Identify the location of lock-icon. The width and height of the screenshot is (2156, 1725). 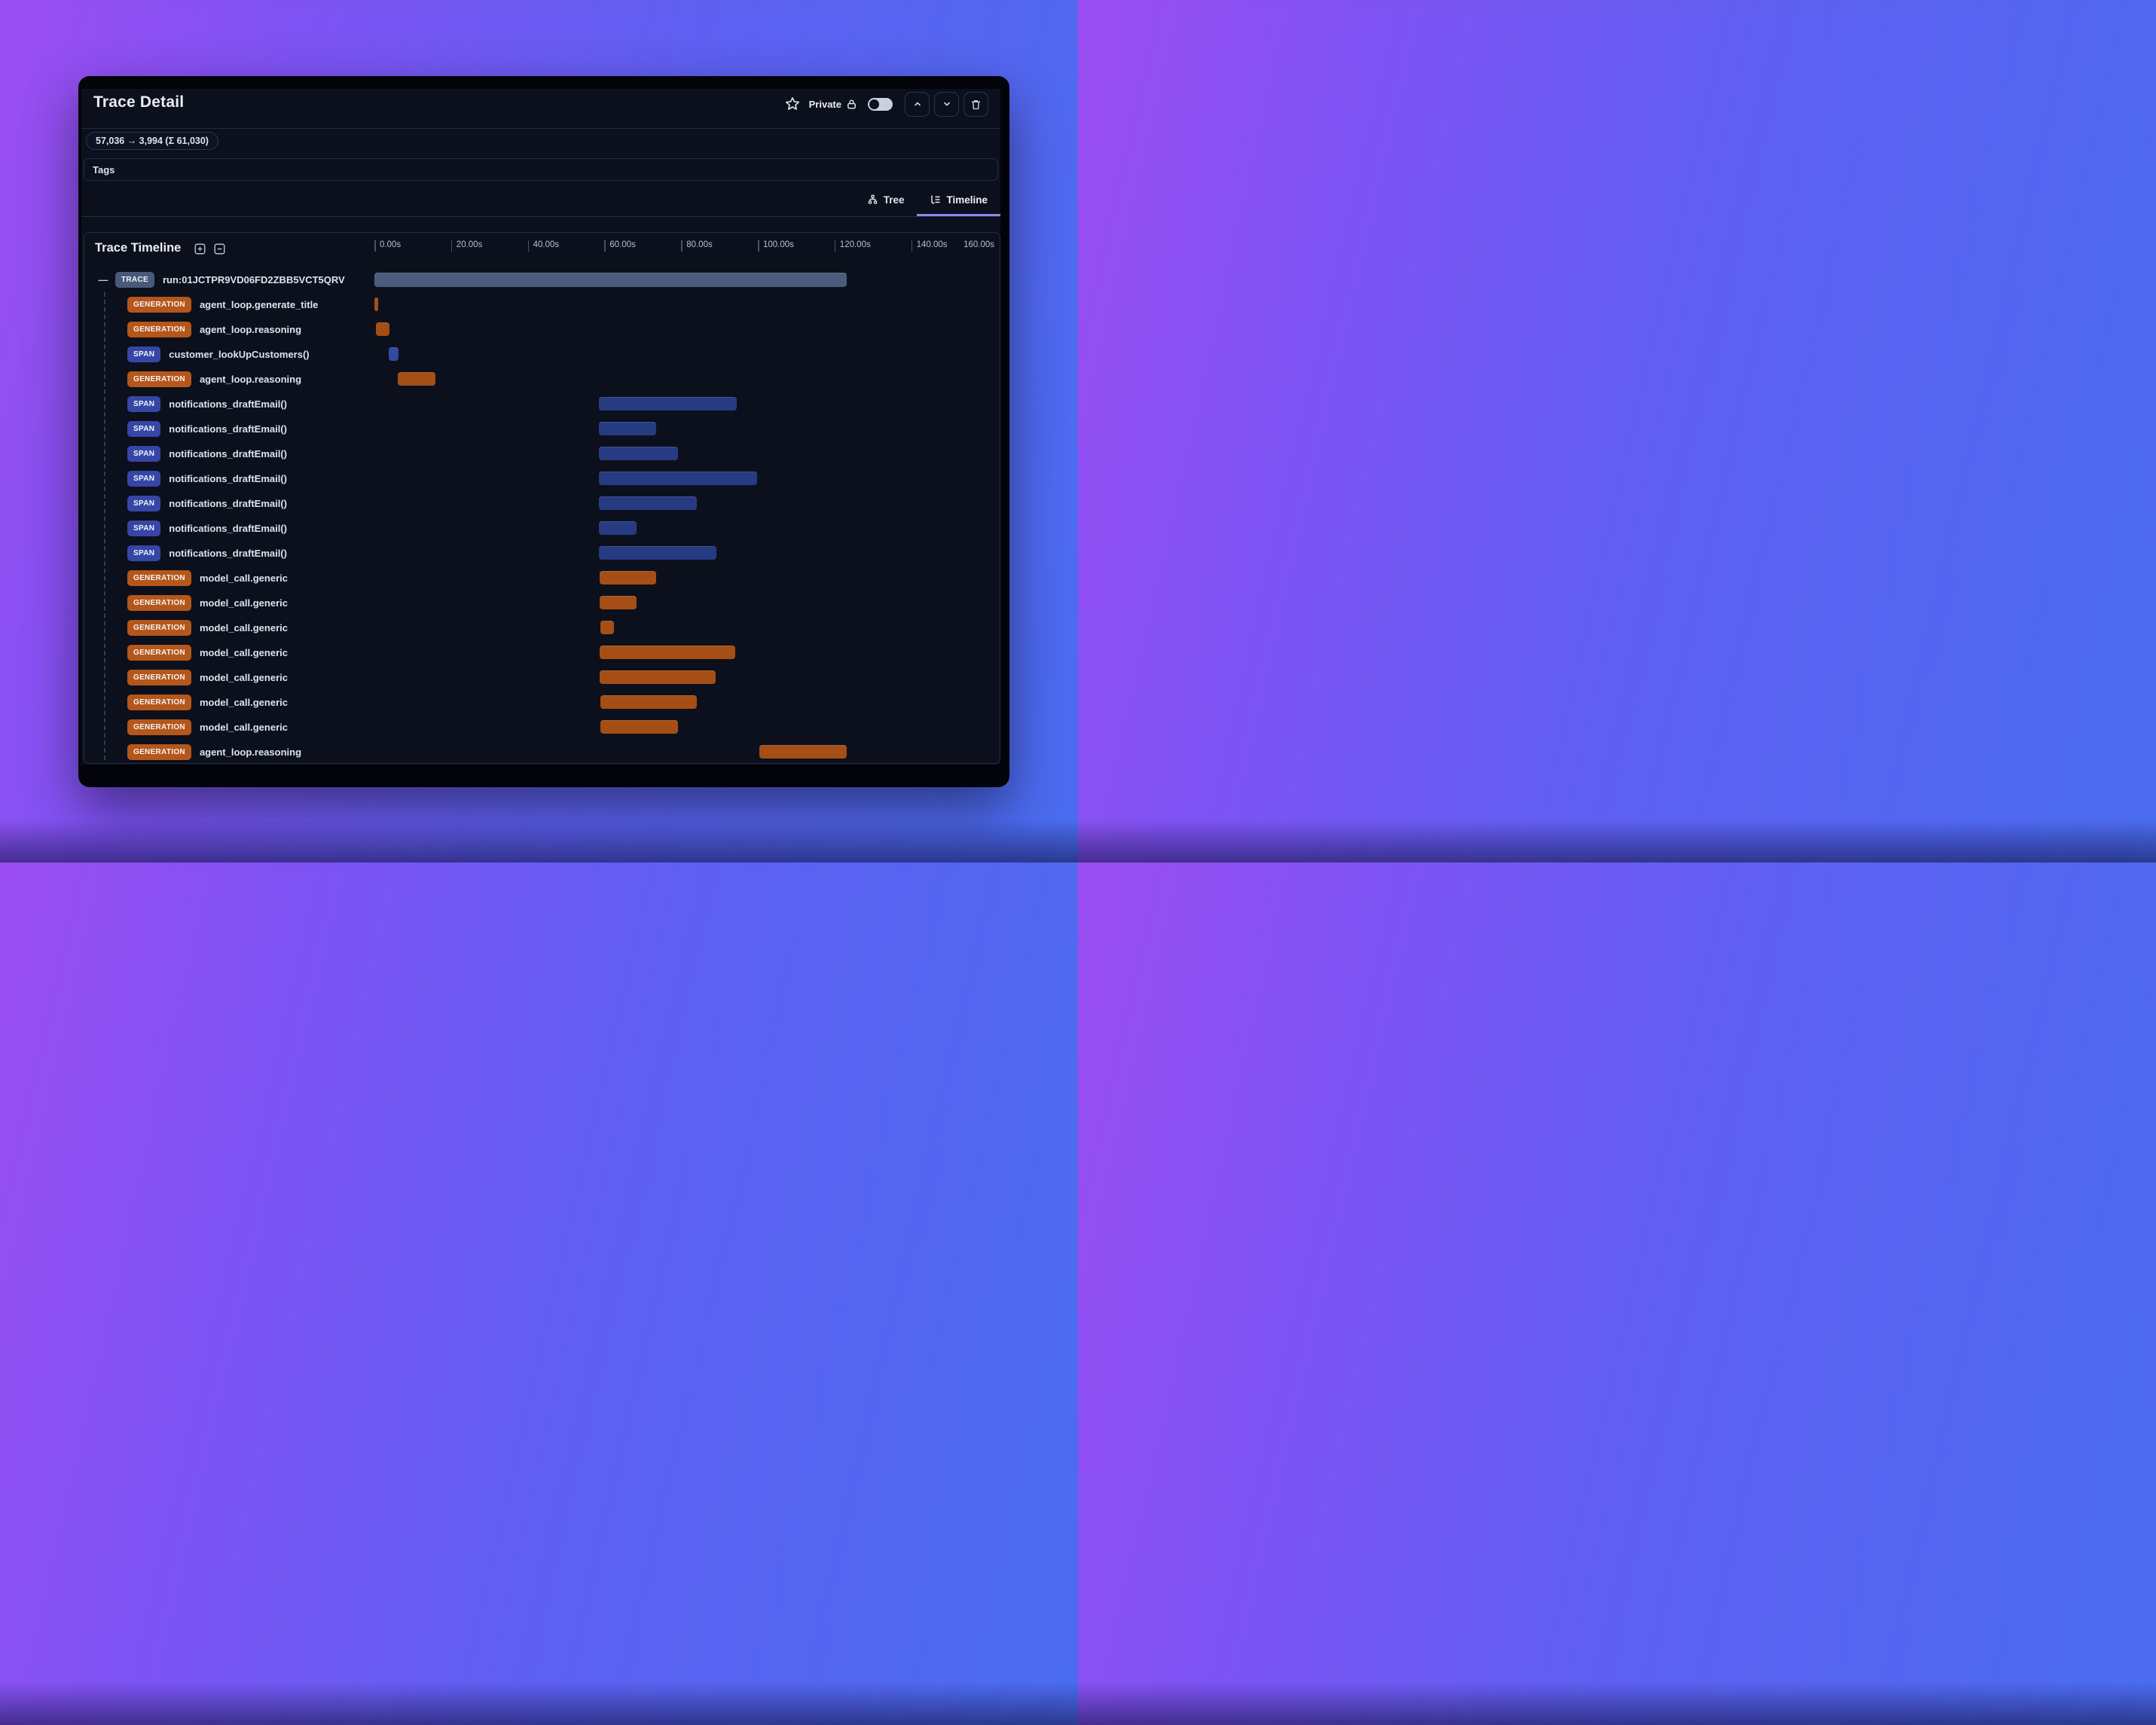
(851, 104).